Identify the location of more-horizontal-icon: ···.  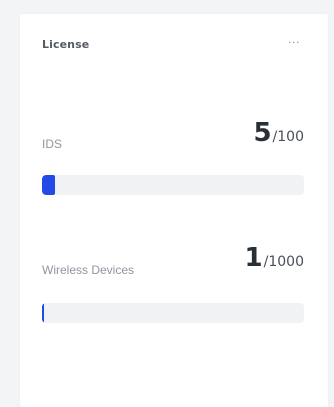
(294, 42).